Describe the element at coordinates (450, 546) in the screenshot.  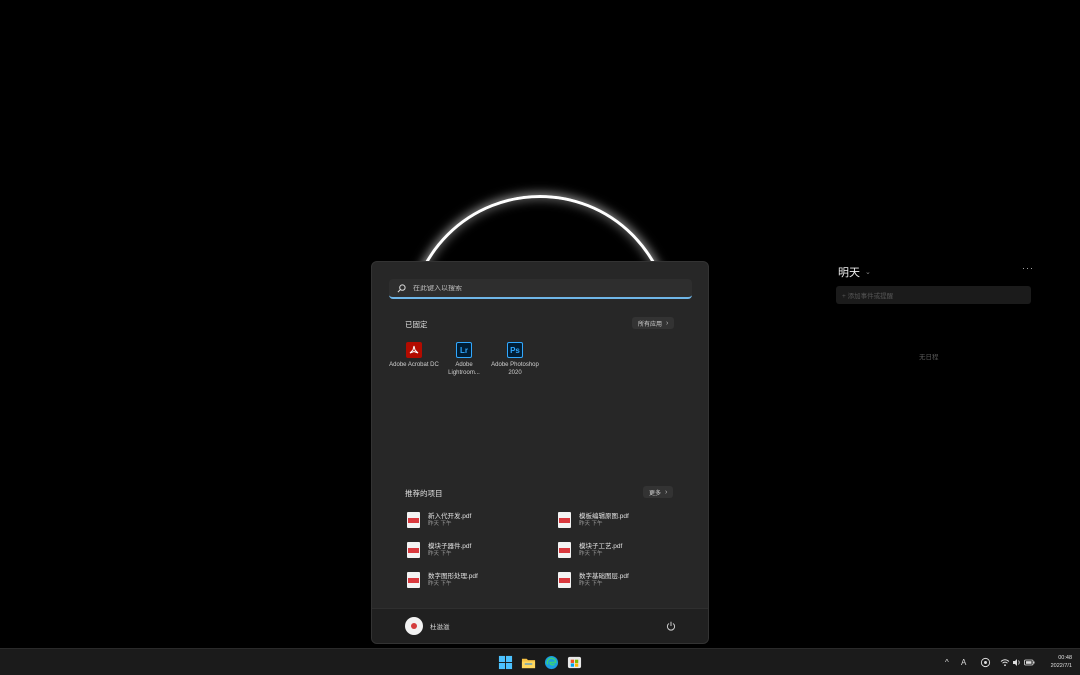
I see `file-name: 模块子器件.pdf` at that location.